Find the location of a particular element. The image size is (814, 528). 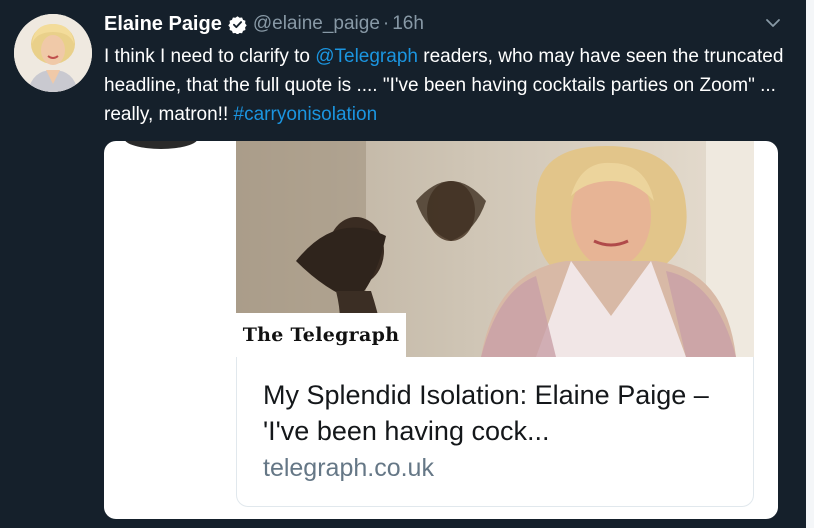

page-edge is located at coordinates (810, 264).